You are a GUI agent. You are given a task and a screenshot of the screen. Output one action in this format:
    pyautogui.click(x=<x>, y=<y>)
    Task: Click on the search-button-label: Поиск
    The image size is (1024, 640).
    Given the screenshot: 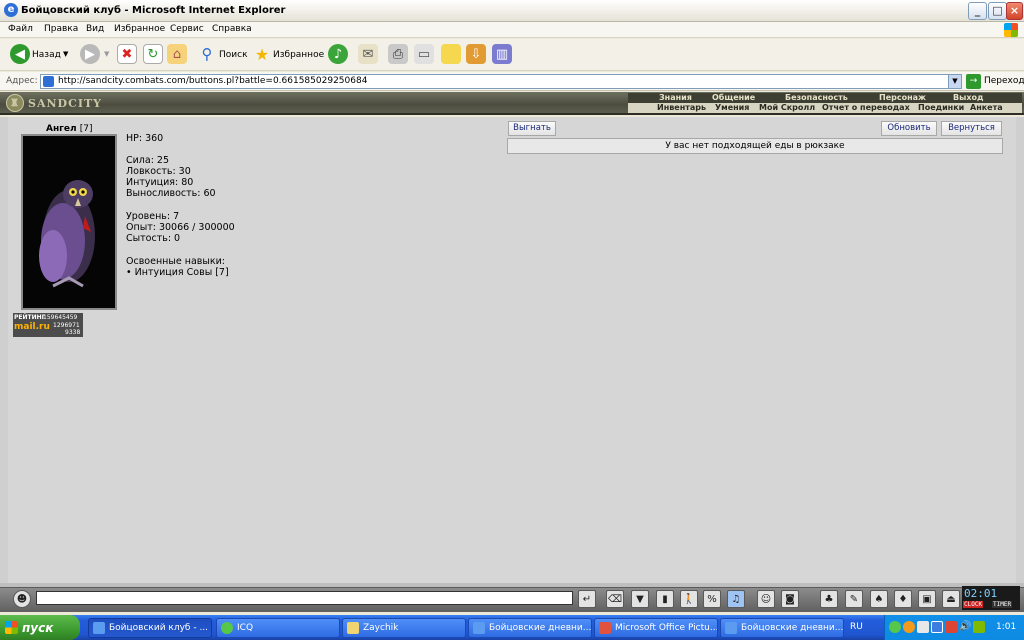 What is the action you would take?
    pyautogui.click(x=233, y=55)
    